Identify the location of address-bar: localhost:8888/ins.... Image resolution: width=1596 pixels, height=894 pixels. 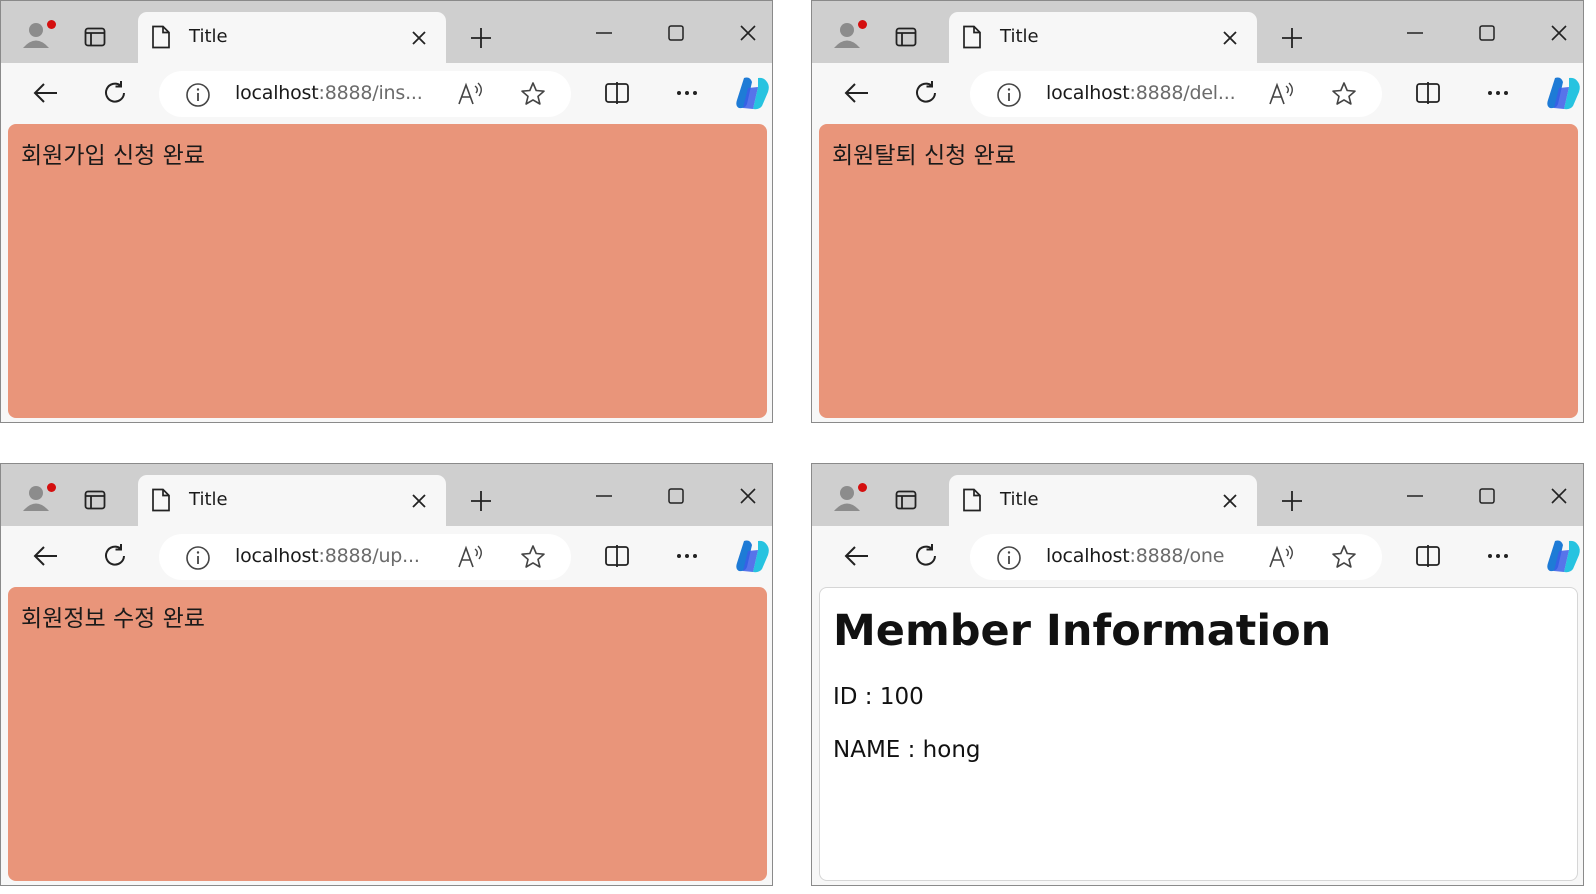
(365, 94).